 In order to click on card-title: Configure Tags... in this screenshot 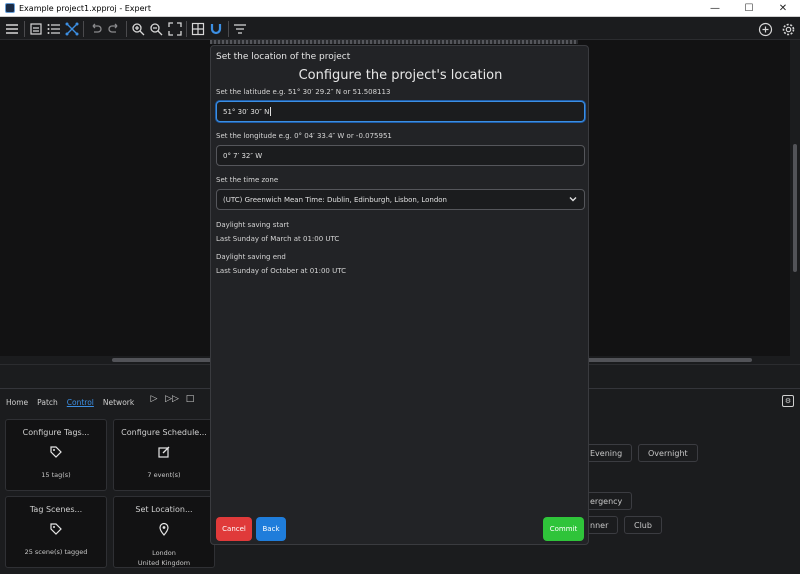, I will do `click(56, 432)`.